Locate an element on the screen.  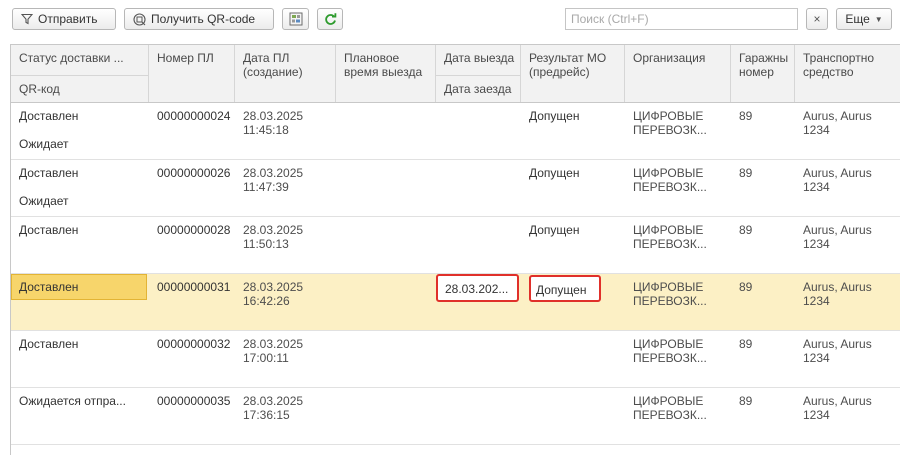
cell-date: 28.03.2025 11:47:39 is located at coordinates (285, 177).